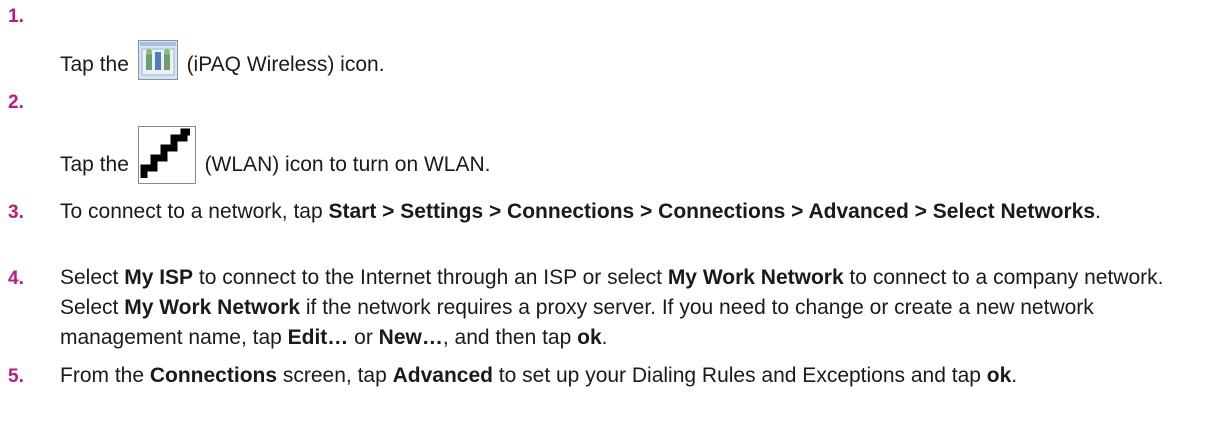 The image size is (1223, 432). Describe the element at coordinates (194, 211) in the screenshot. I see `step-3-text-part: To connect to a network, tap` at that location.